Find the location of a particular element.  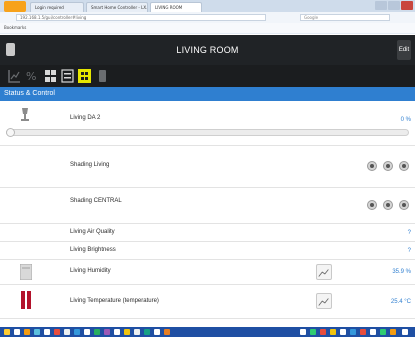

browser-tab-login: Login required is located at coordinates (57, 7).